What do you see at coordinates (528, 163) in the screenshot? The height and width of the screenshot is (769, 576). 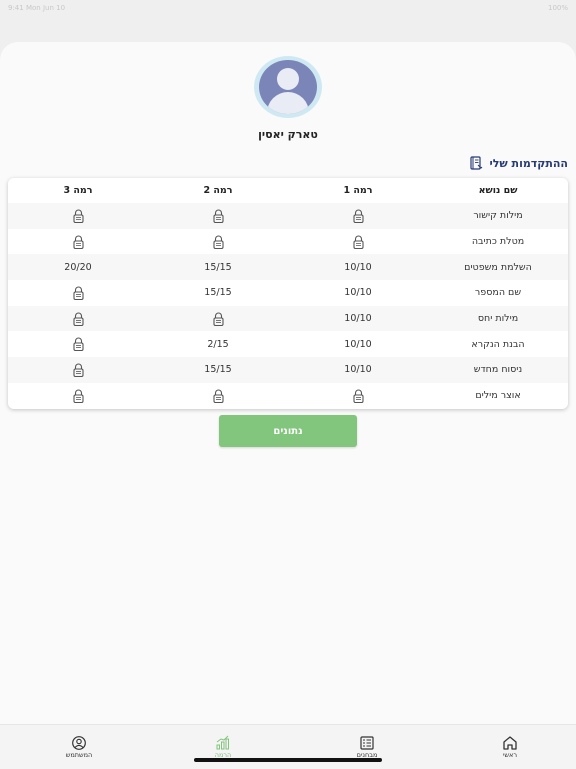 I see `progress-title: ההתקדמות שלי` at bounding box center [528, 163].